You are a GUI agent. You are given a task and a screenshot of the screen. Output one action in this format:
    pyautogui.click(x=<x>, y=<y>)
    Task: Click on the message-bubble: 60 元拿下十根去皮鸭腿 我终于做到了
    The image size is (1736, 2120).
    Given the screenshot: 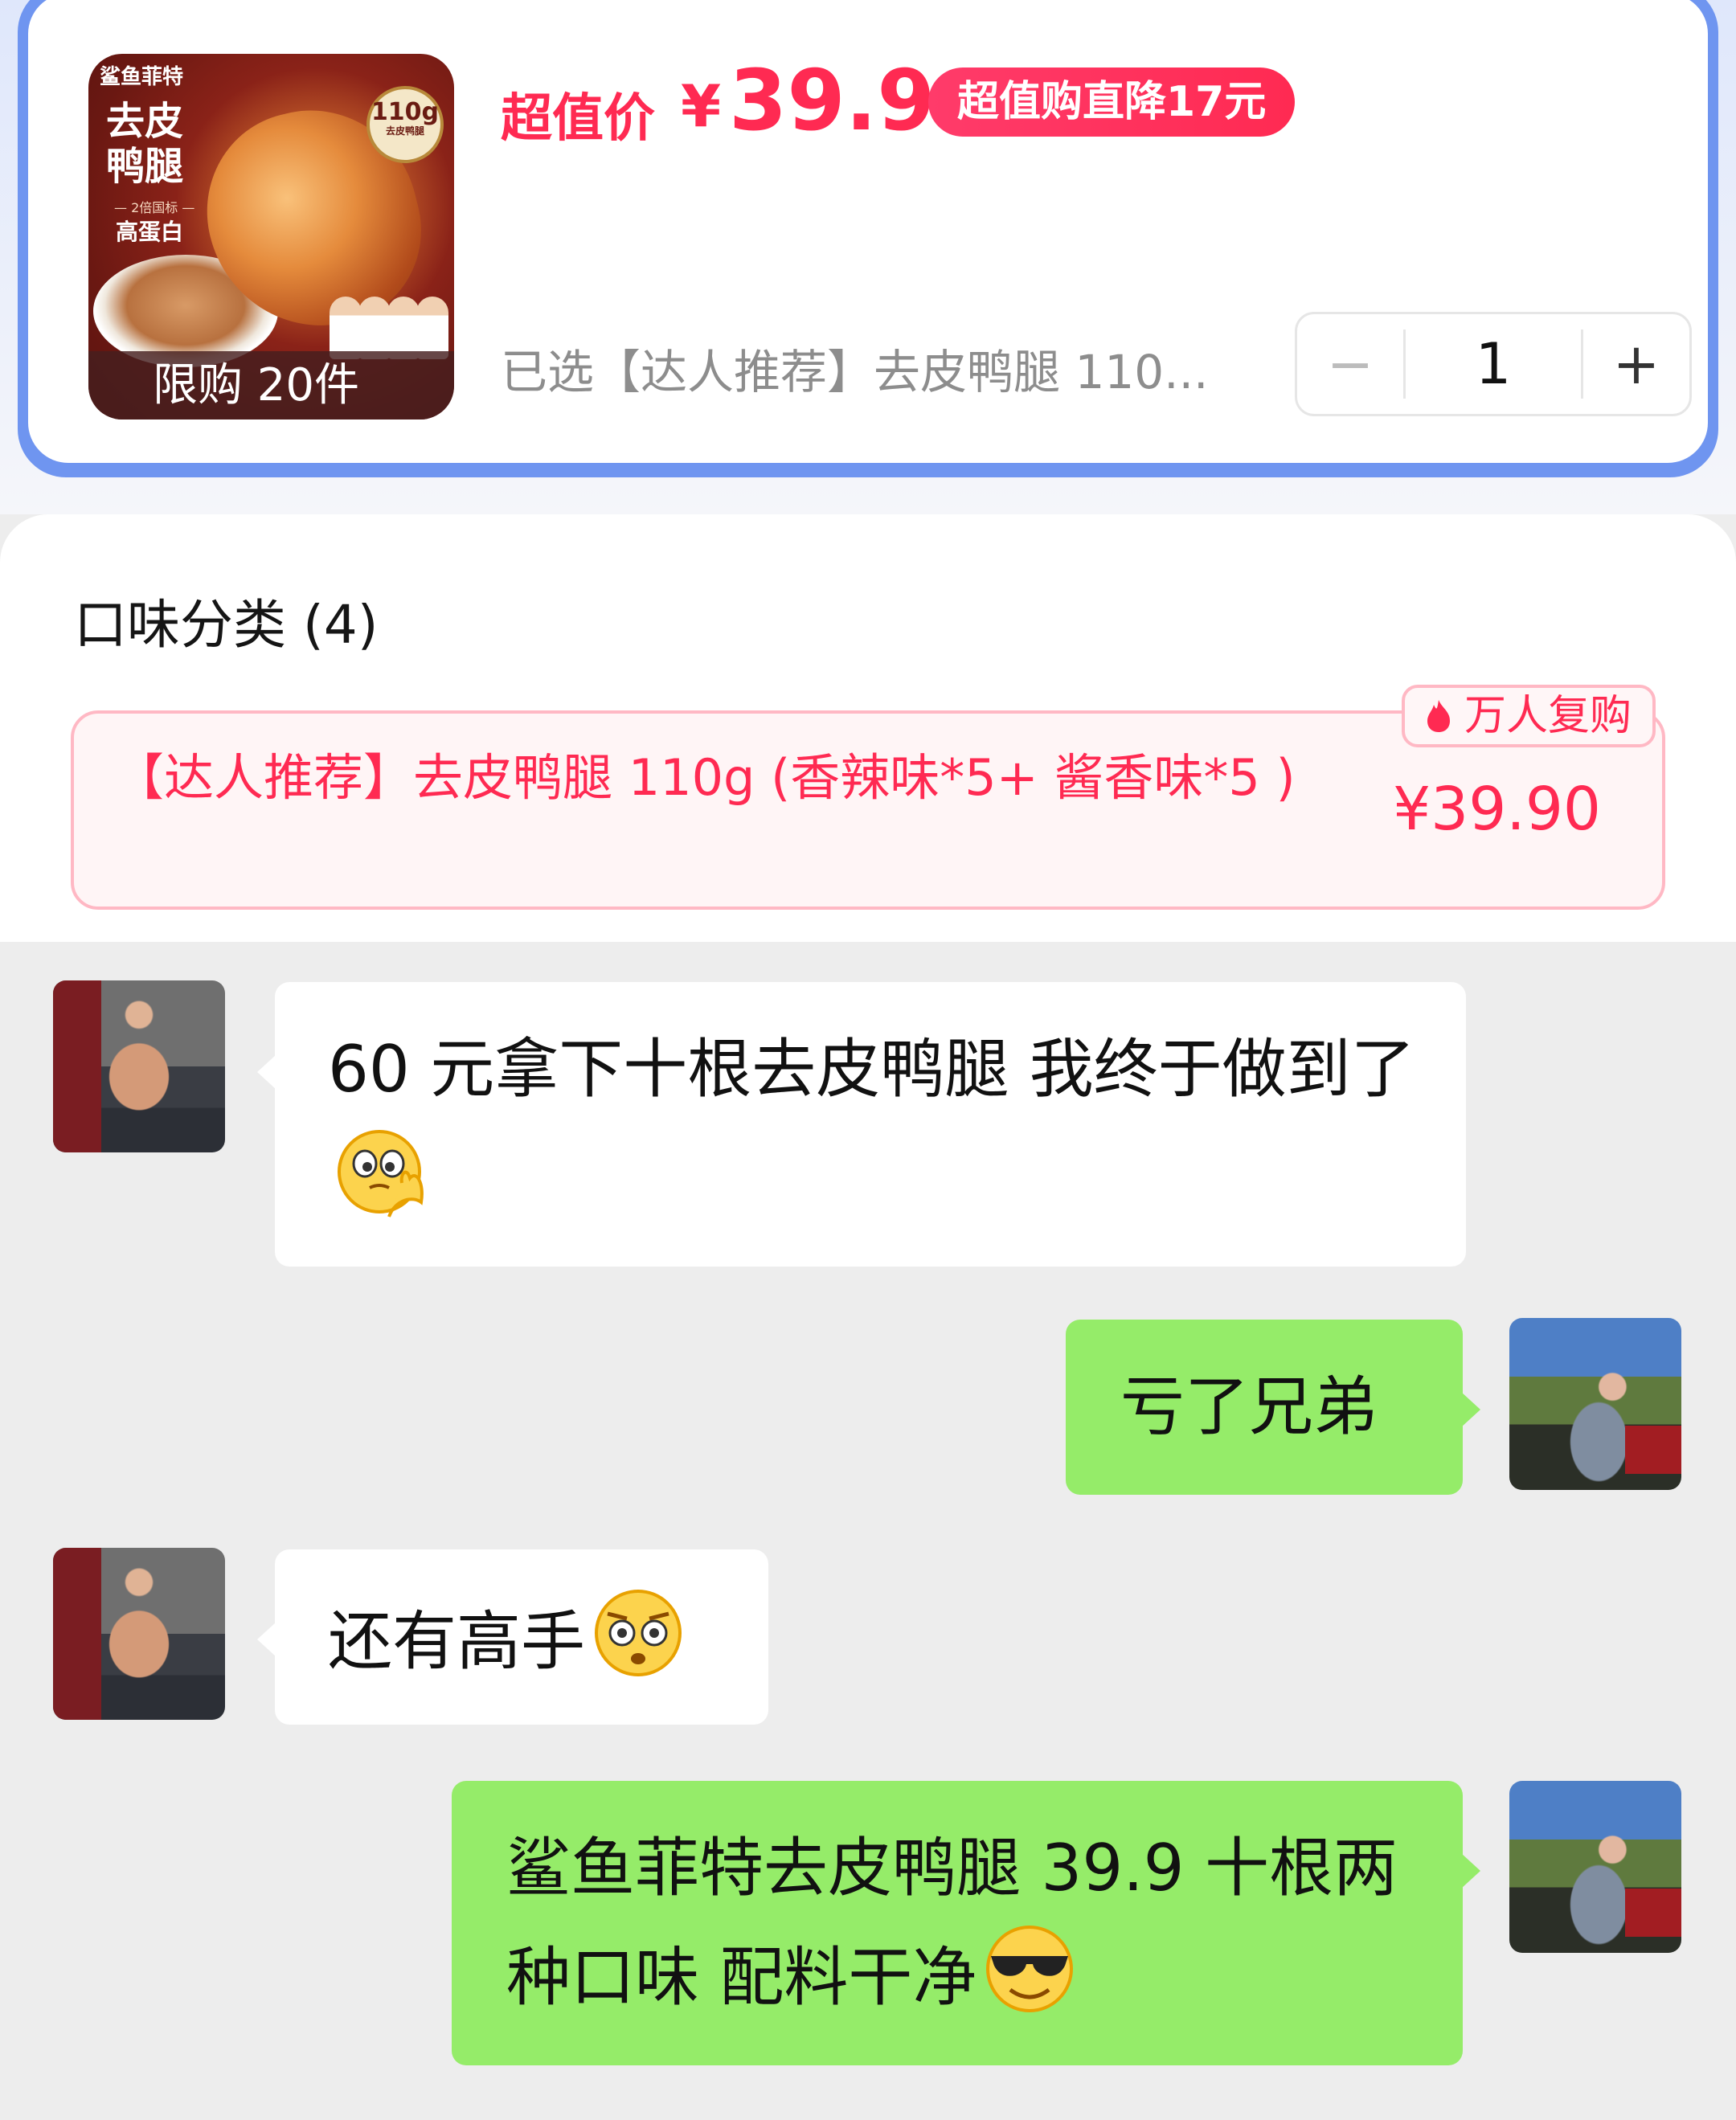 What is the action you would take?
    pyautogui.click(x=861, y=1124)
    